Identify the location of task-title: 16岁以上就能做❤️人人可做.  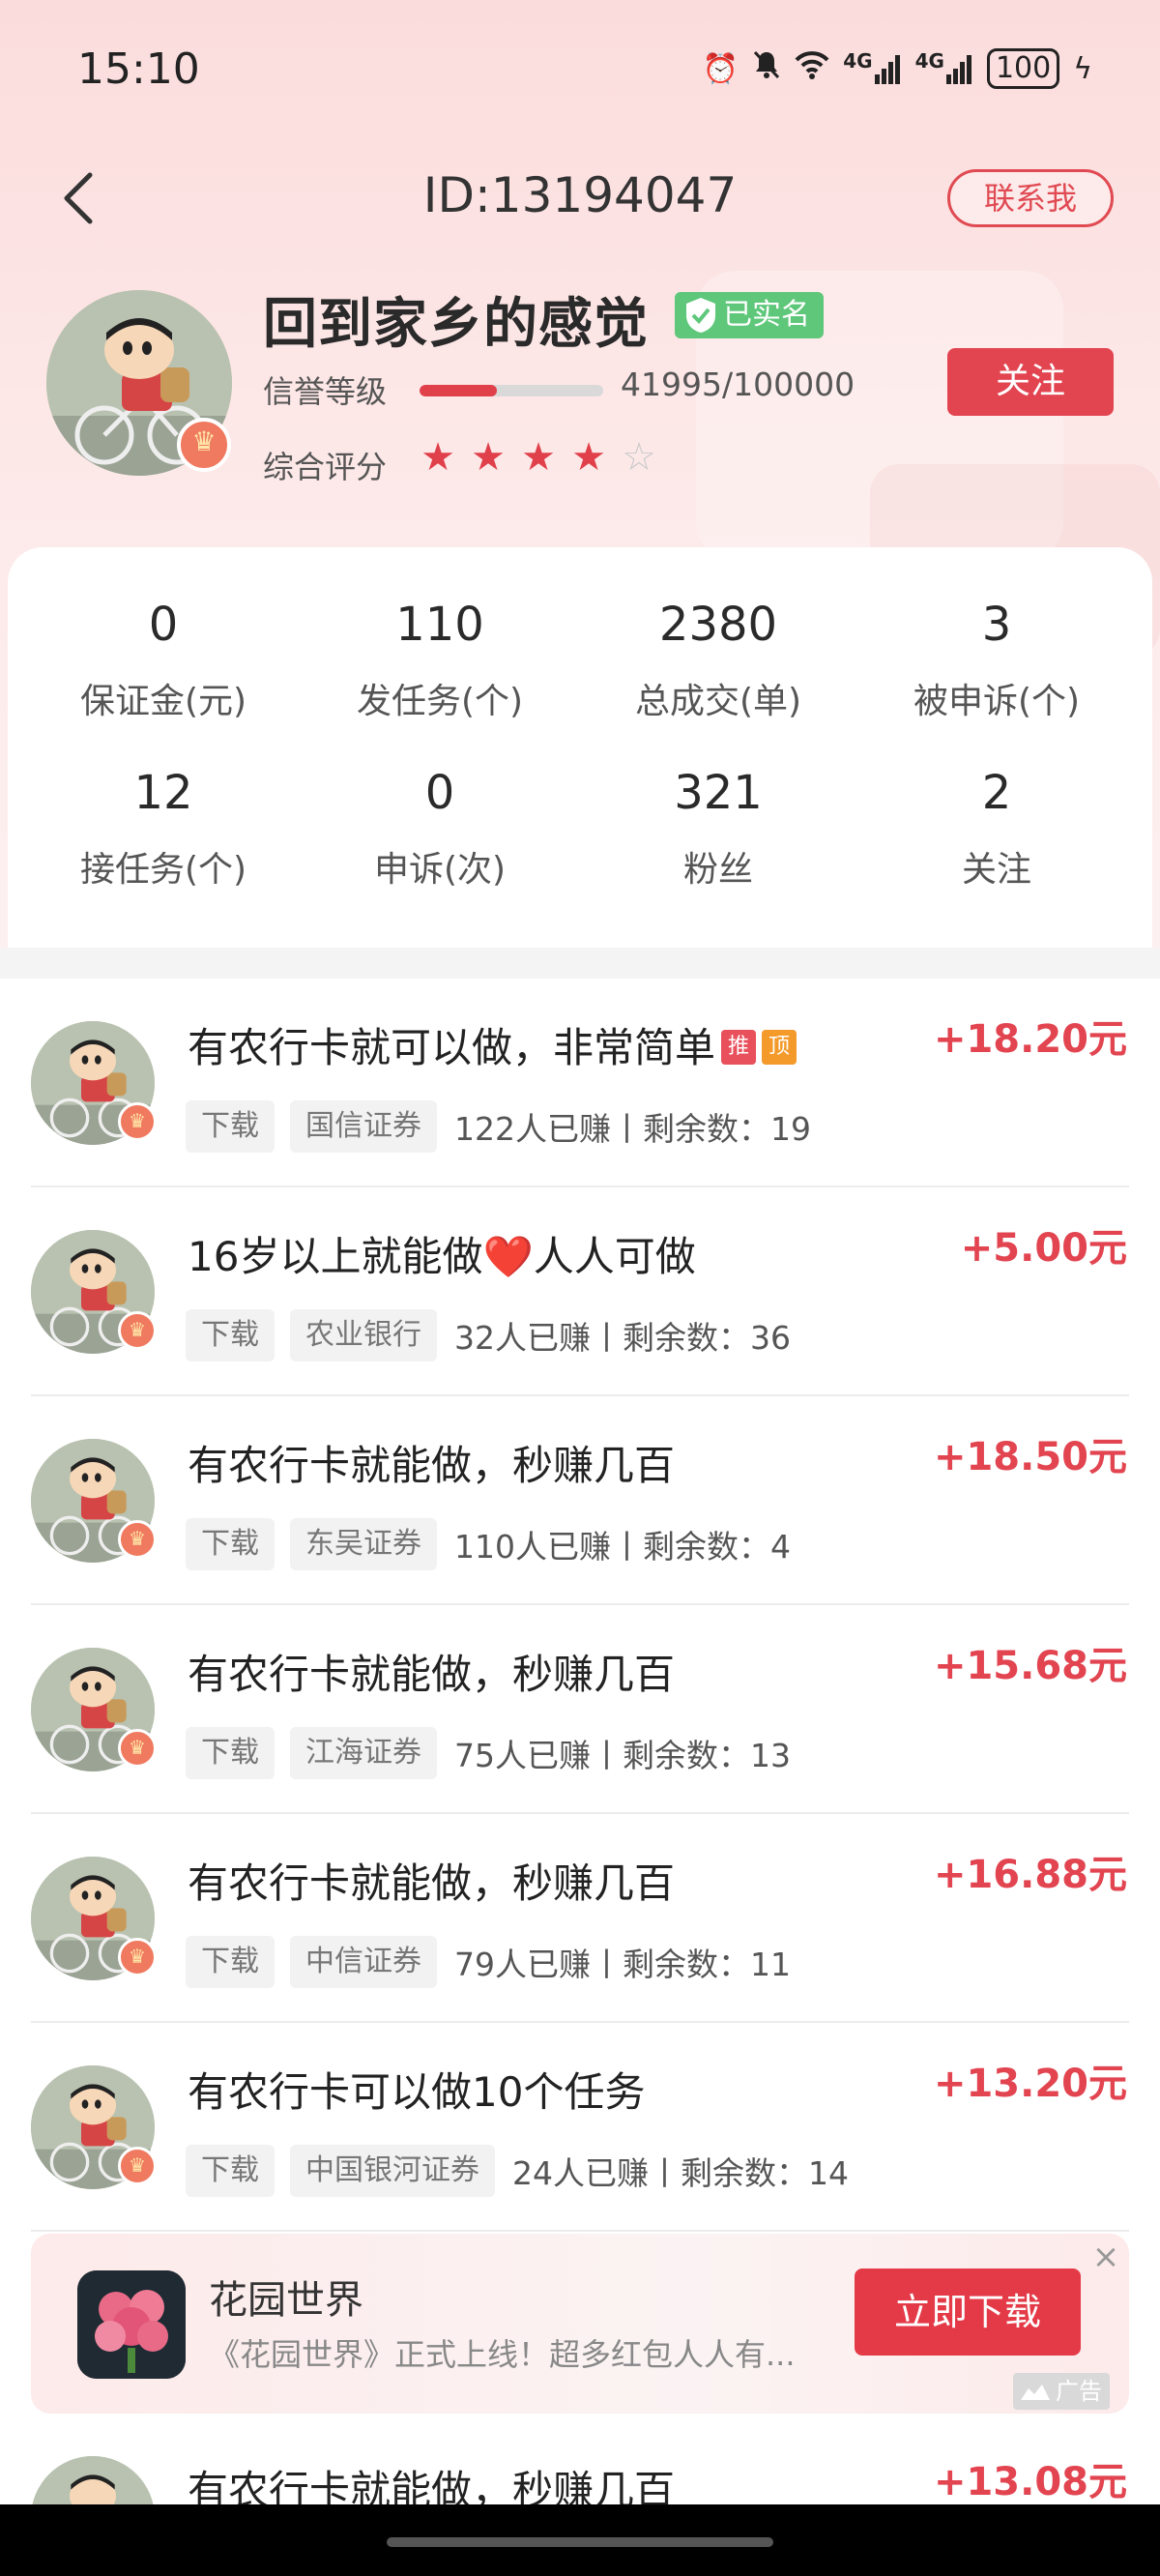
(442, 1256).